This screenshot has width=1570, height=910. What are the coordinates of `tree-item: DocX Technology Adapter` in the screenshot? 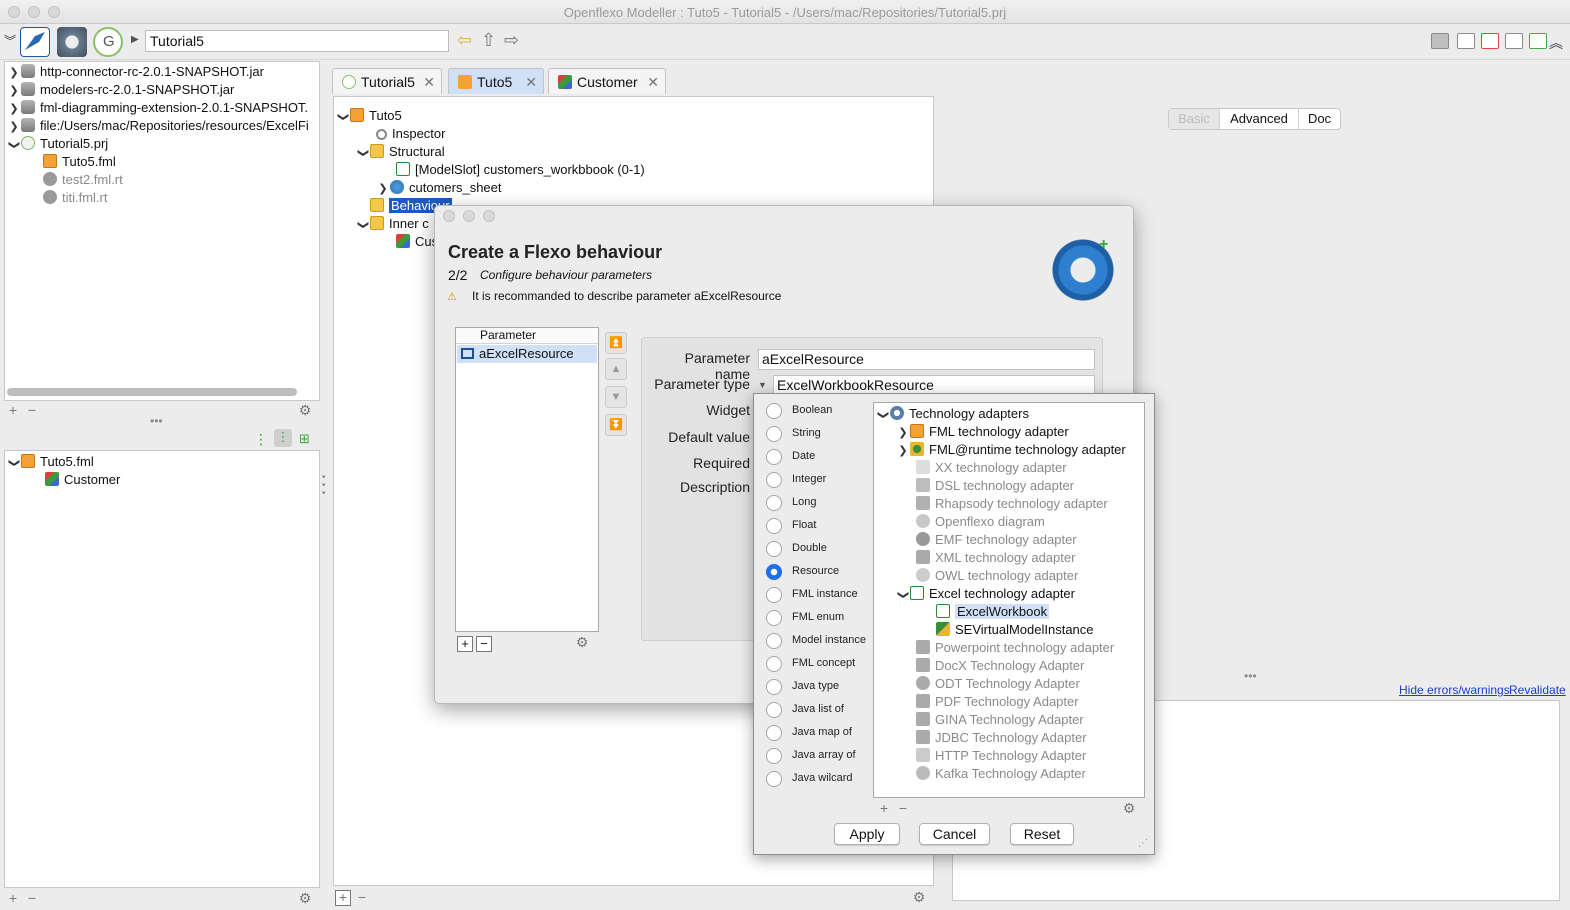 It's located at (1000, 666).